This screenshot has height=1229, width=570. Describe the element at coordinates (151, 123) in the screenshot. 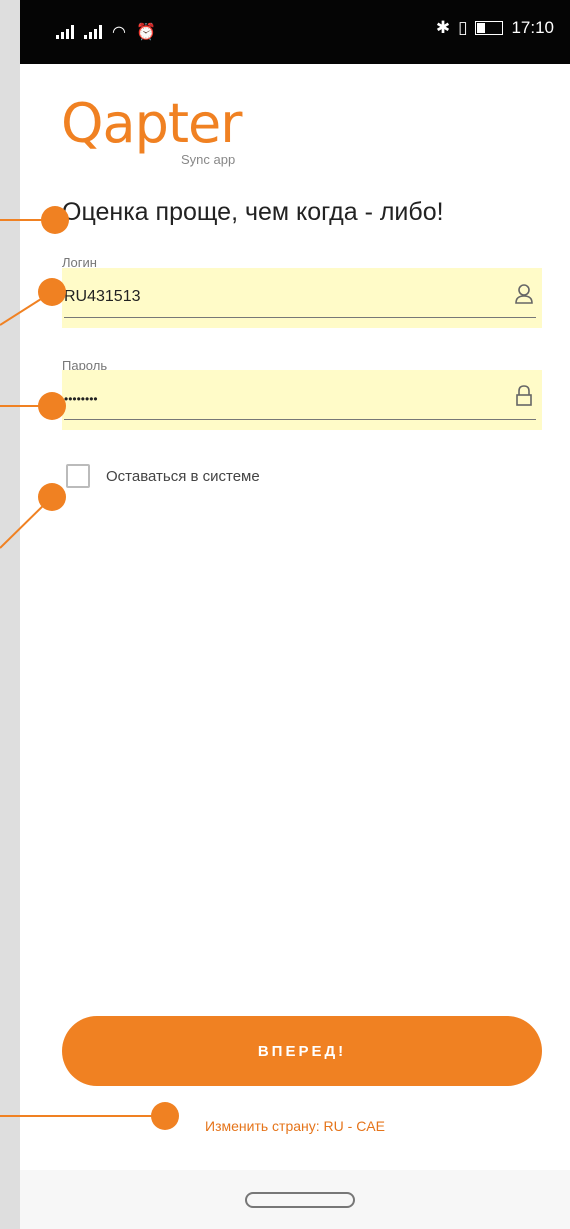

I see `logo-wordmark: Qapter` at that location.